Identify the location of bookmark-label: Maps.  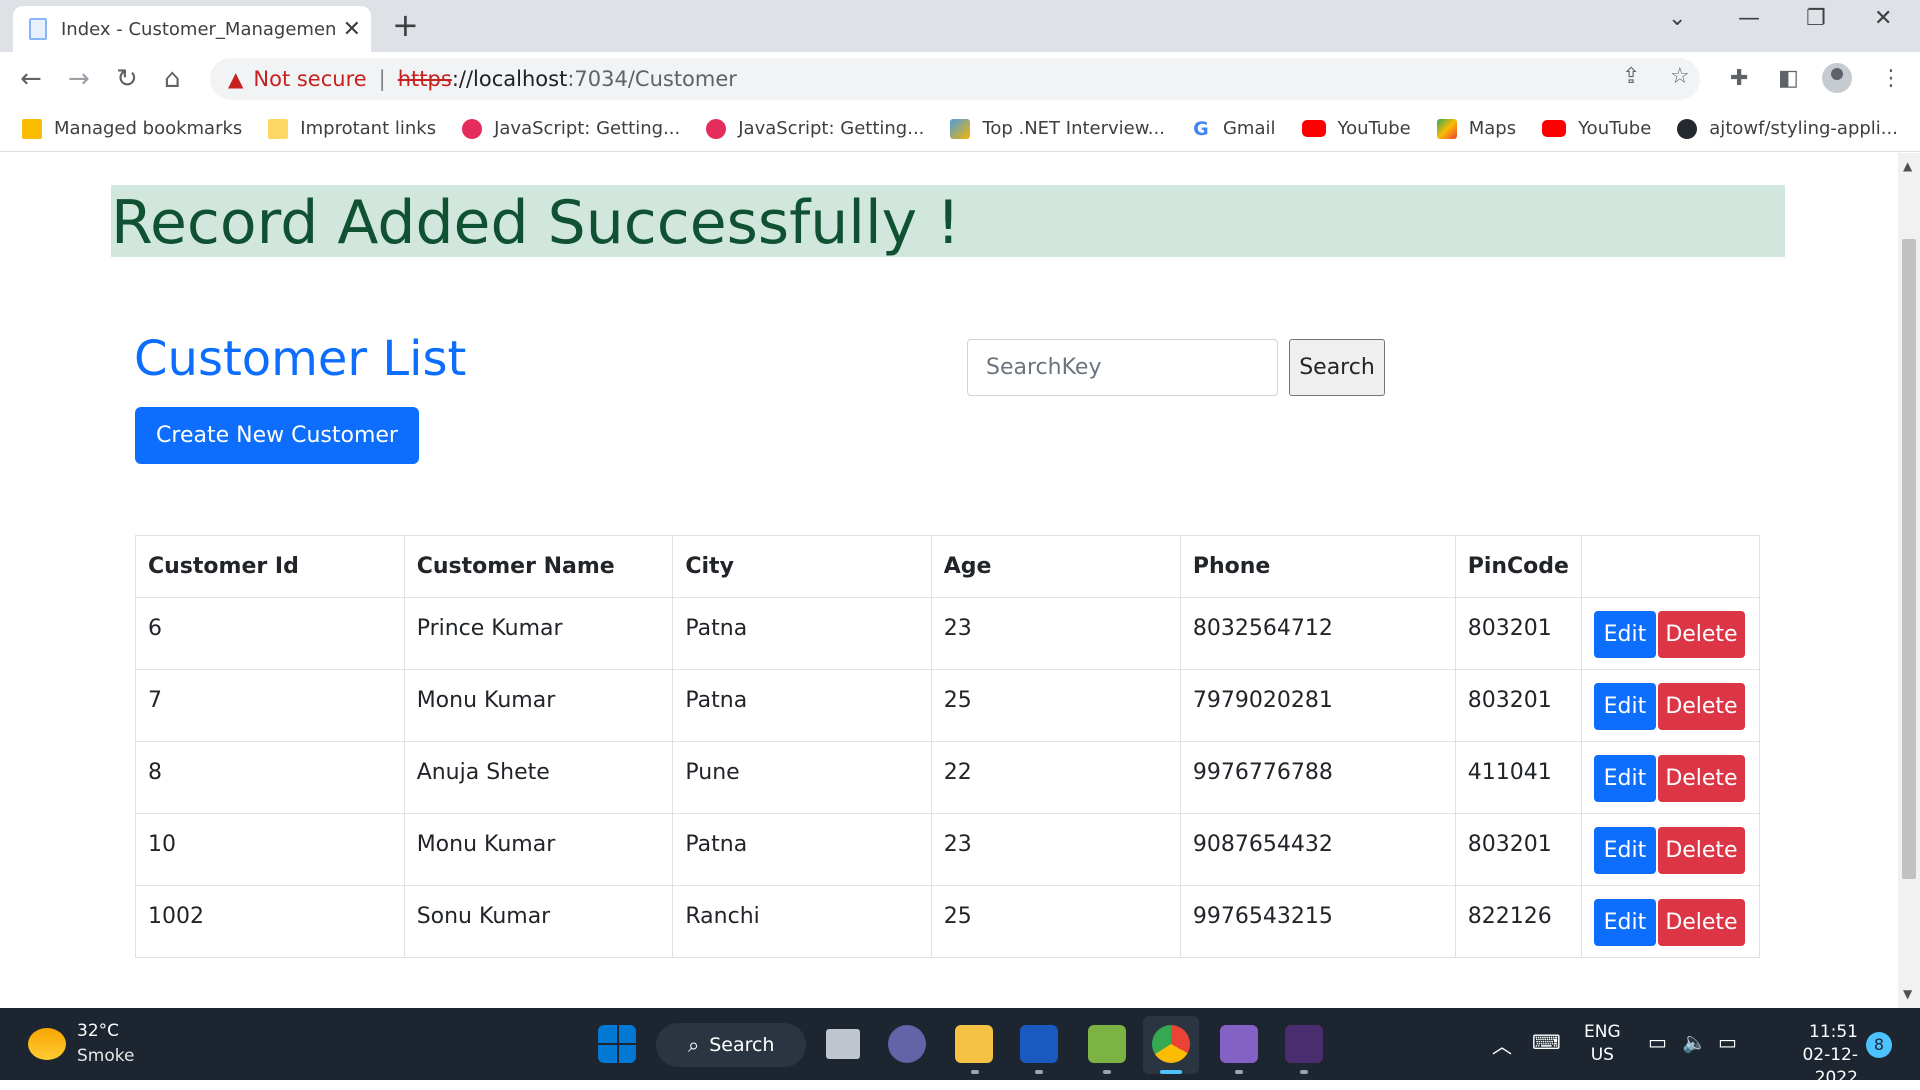
(1492, 128).